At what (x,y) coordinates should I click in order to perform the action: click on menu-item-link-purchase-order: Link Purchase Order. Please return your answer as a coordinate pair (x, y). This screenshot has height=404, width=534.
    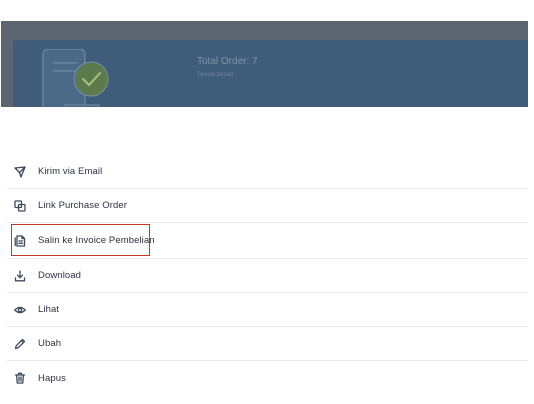
    Looking at the image, I should click on (267, 206).